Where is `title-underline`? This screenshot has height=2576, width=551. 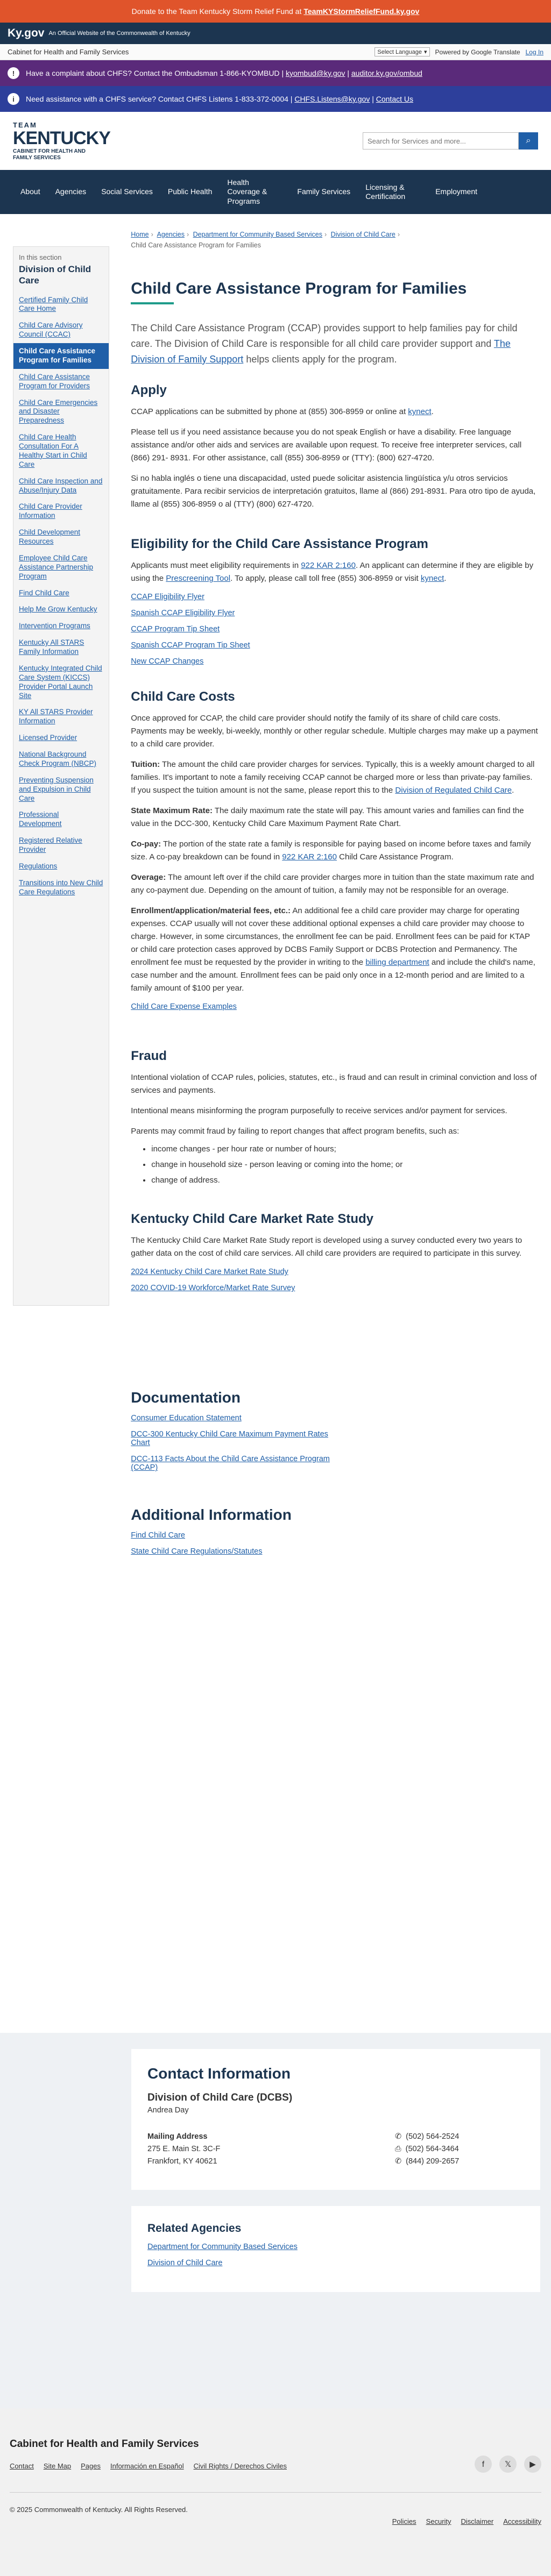 title-underline is located at coordinates (152, 303).